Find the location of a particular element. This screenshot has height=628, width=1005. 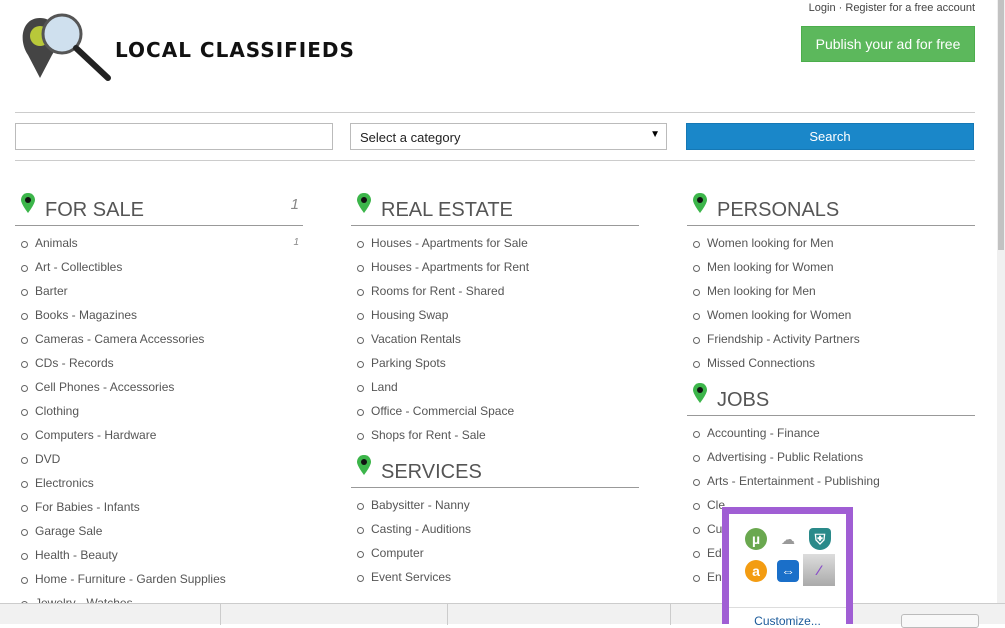

category-item: Parking Spots is located at coordinates (495, 363).